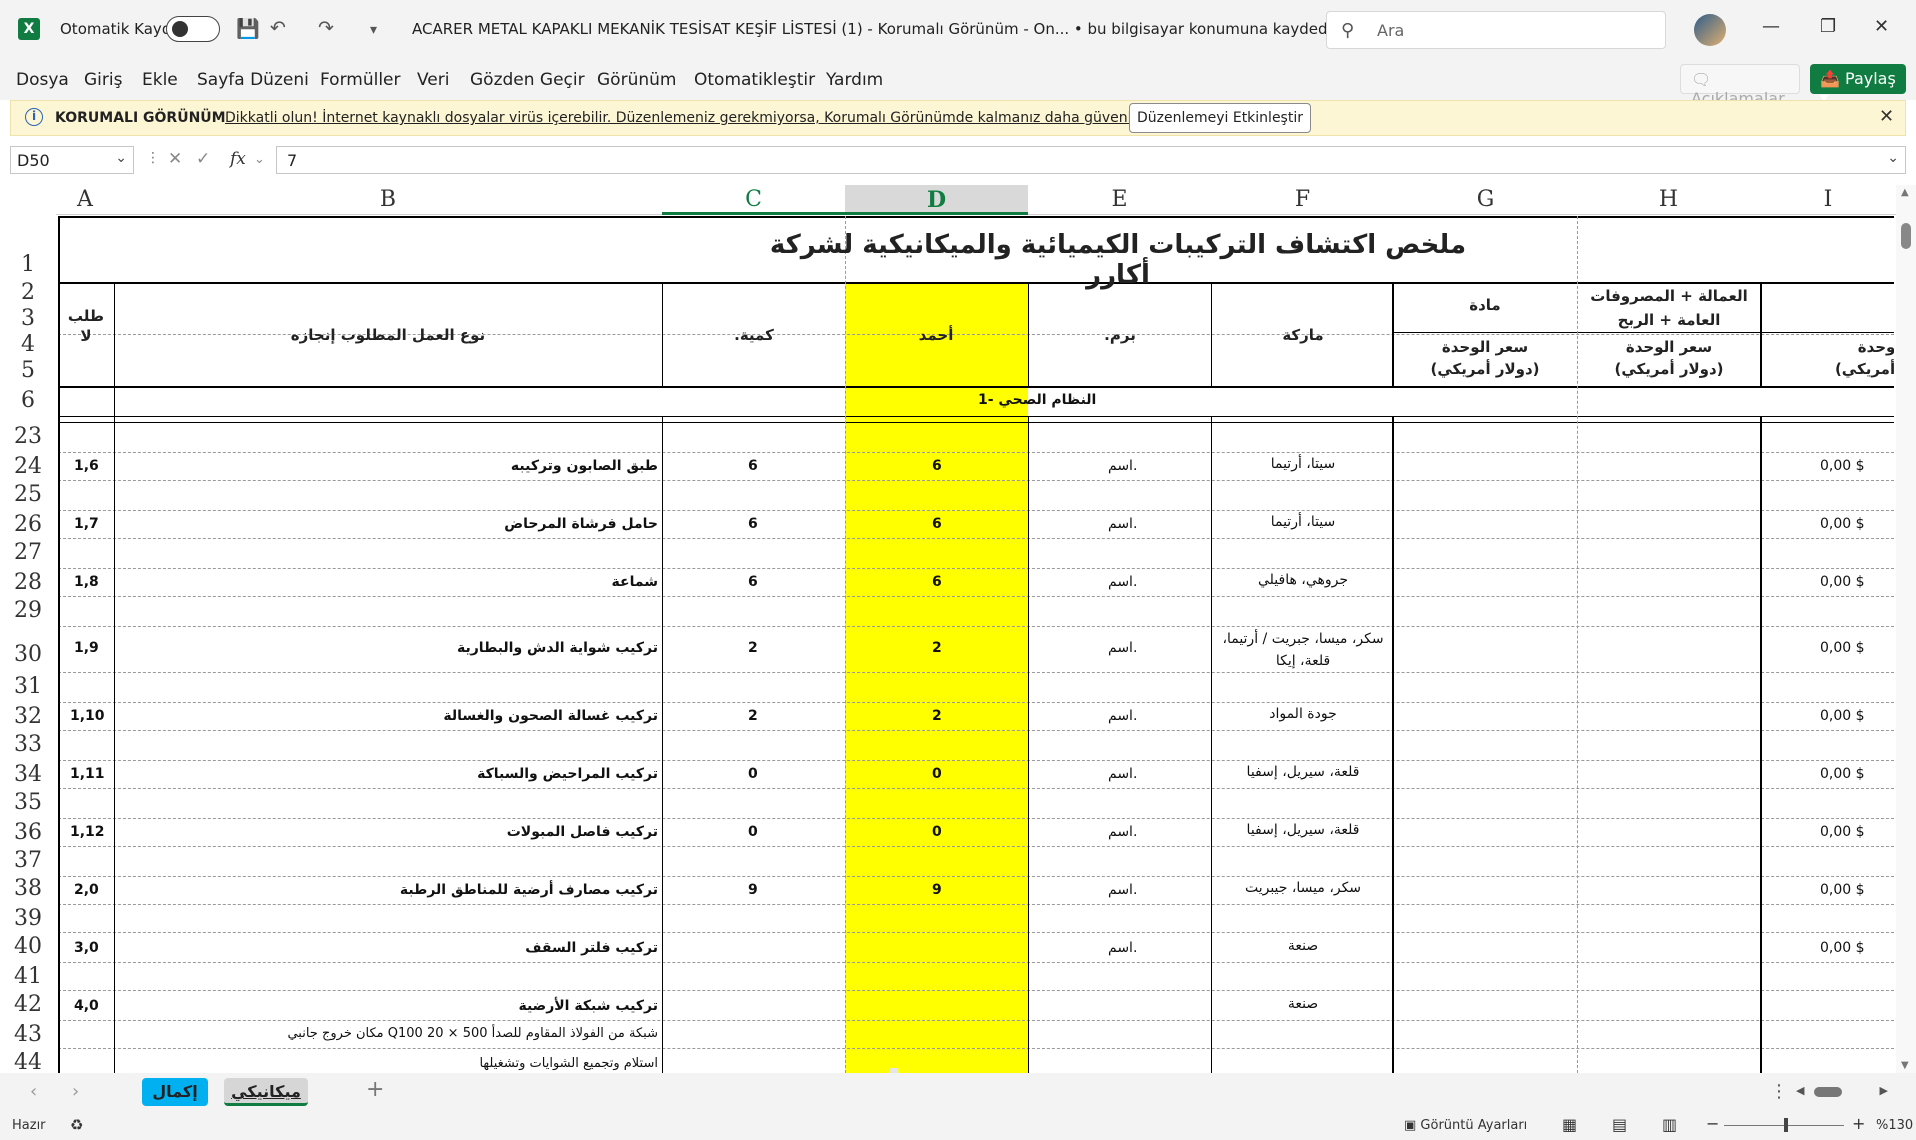  I want to click on accessibility-icon: ♻, so click(76, 1125).